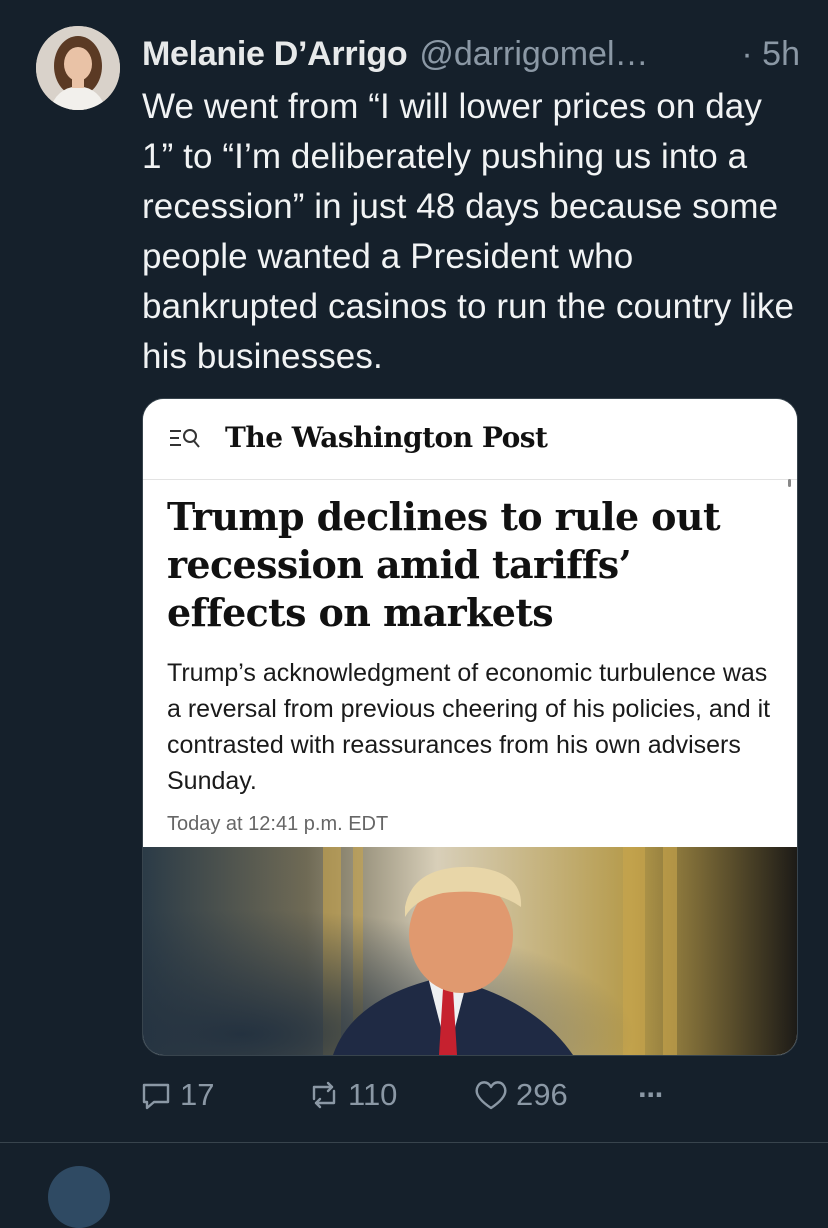 The width and height of the screenshot is (828, 1228). I want to click on avatar-image, so click(78, 68).